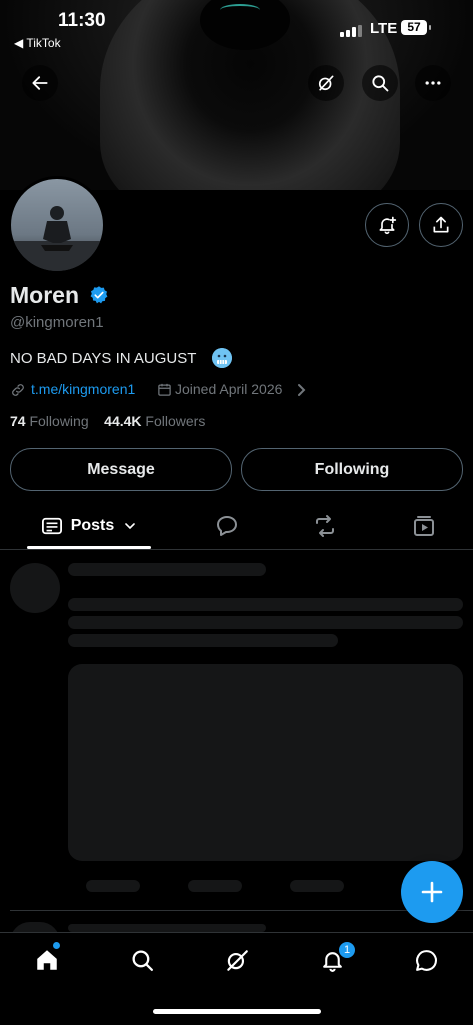  Describe the element at coordinates (99, 295) in the screenshot. I see `verified-badge-icon` at that location.